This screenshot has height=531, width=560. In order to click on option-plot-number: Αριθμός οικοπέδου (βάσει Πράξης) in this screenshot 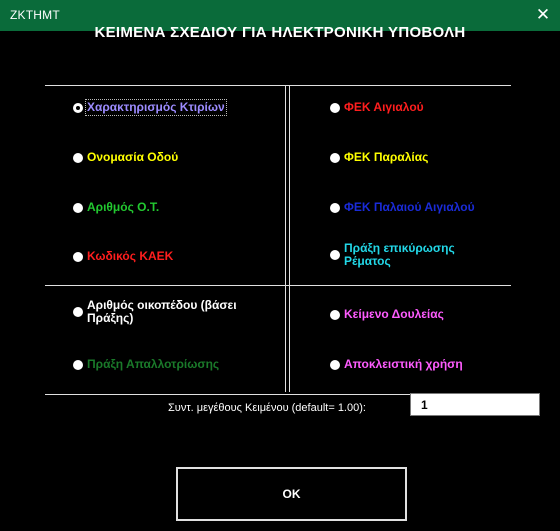, I will do `click(173, 312)`.